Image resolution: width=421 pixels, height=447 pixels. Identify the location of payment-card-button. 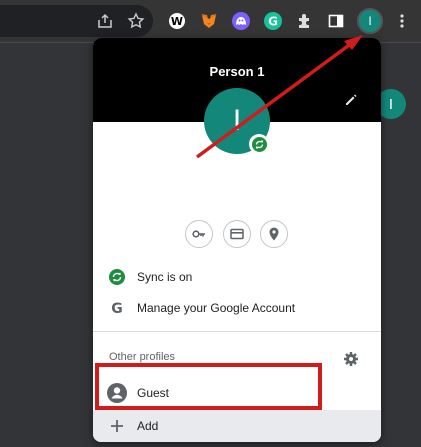
(237, 234).